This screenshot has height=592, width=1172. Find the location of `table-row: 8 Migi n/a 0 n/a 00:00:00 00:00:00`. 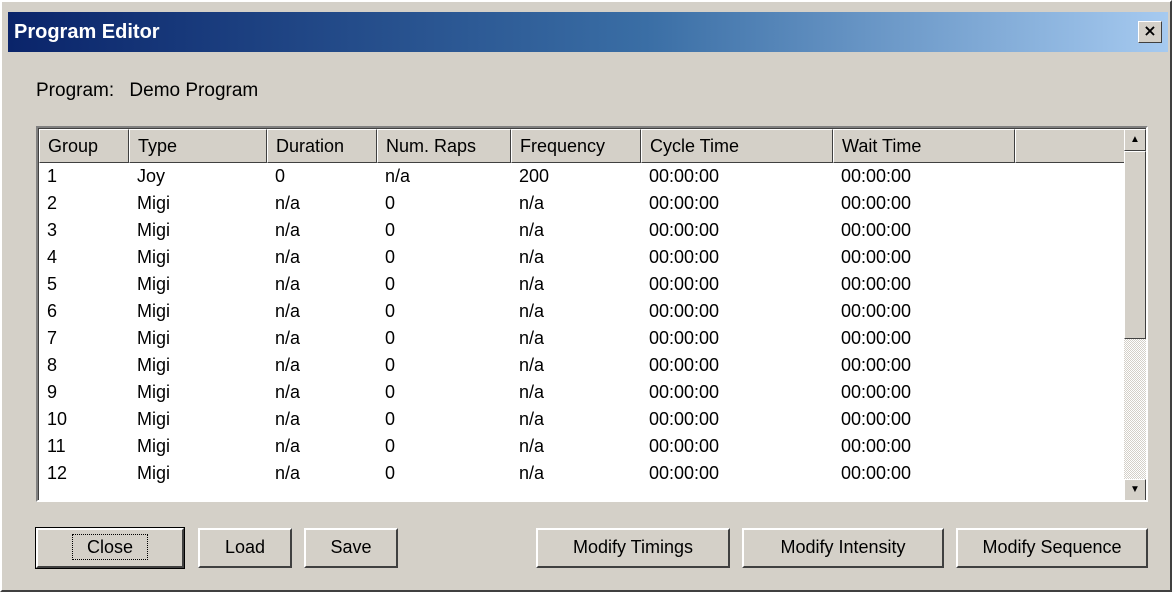

table-row: 8 Migi n/a 0 n/a 00:00:00 00:00:00 is located at coordinates (582, 365).